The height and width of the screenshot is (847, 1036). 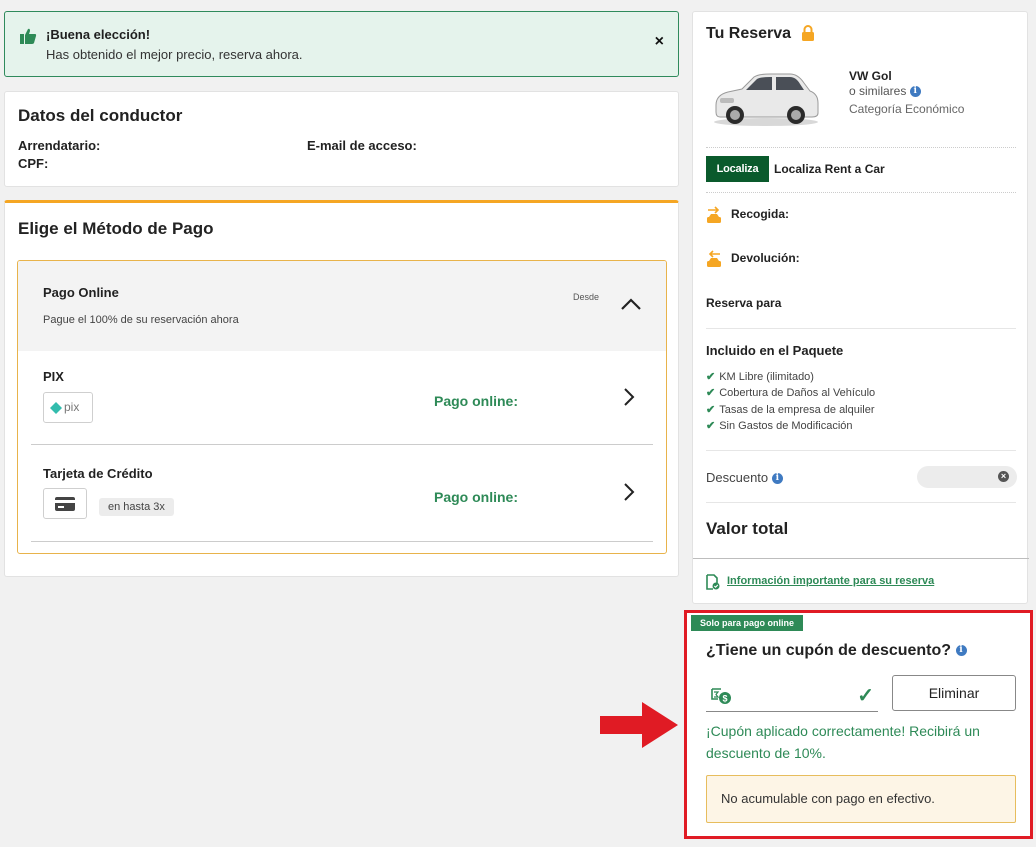 I want to click on similar-text: o similares, so click(x=878, y=91).